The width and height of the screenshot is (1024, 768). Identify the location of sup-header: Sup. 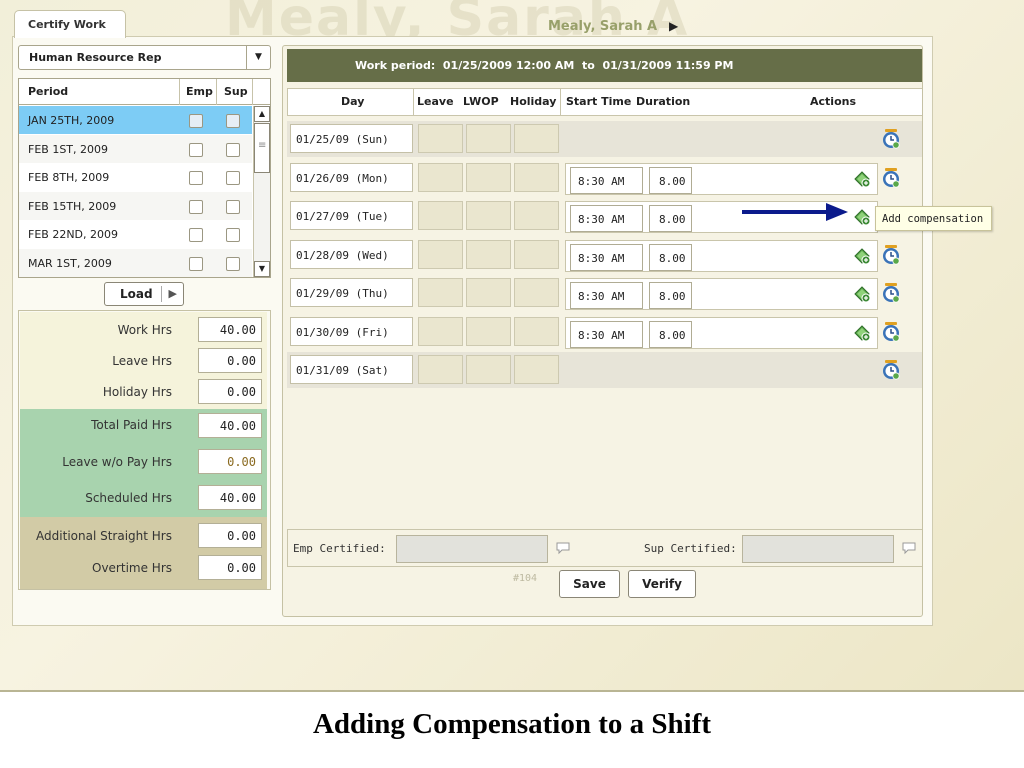
(236, 91).